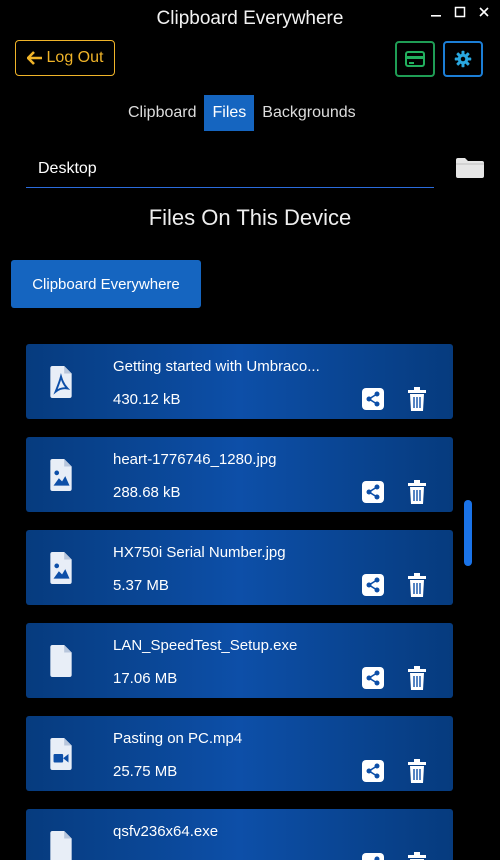 The image size is (500, 860). What do you see at coordinates (145, 771) in the screenshot?
I see `file-size: 25.75 MB` at bounding box center [145, 771].